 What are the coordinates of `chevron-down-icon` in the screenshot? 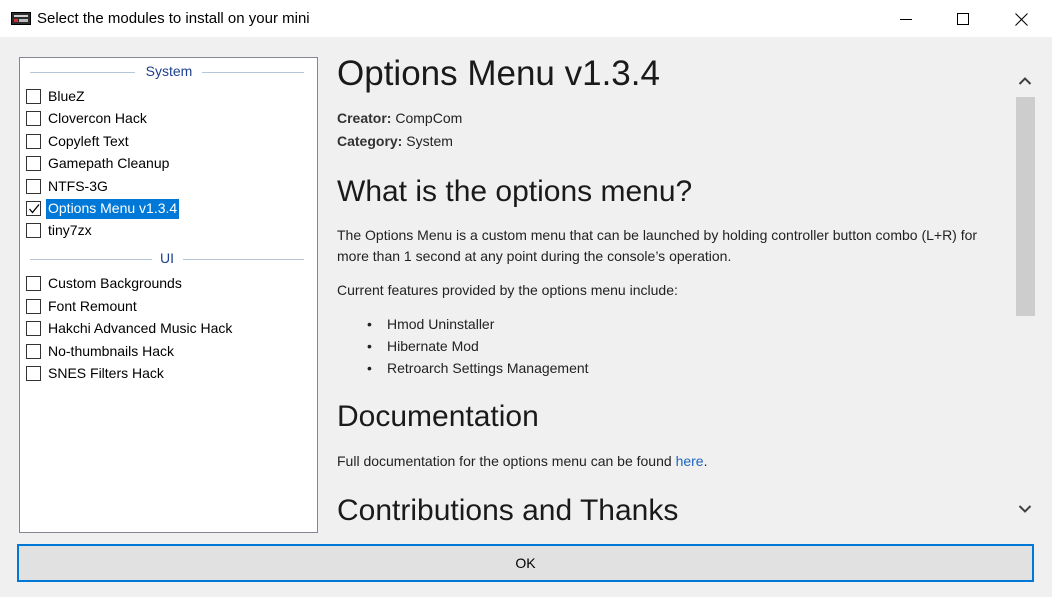 It's located at (1025, 509).